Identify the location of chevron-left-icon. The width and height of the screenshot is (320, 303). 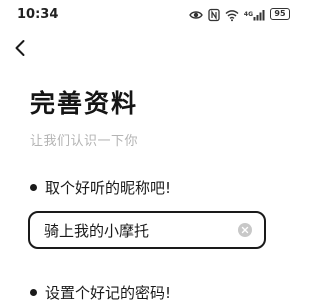
(20, 50).